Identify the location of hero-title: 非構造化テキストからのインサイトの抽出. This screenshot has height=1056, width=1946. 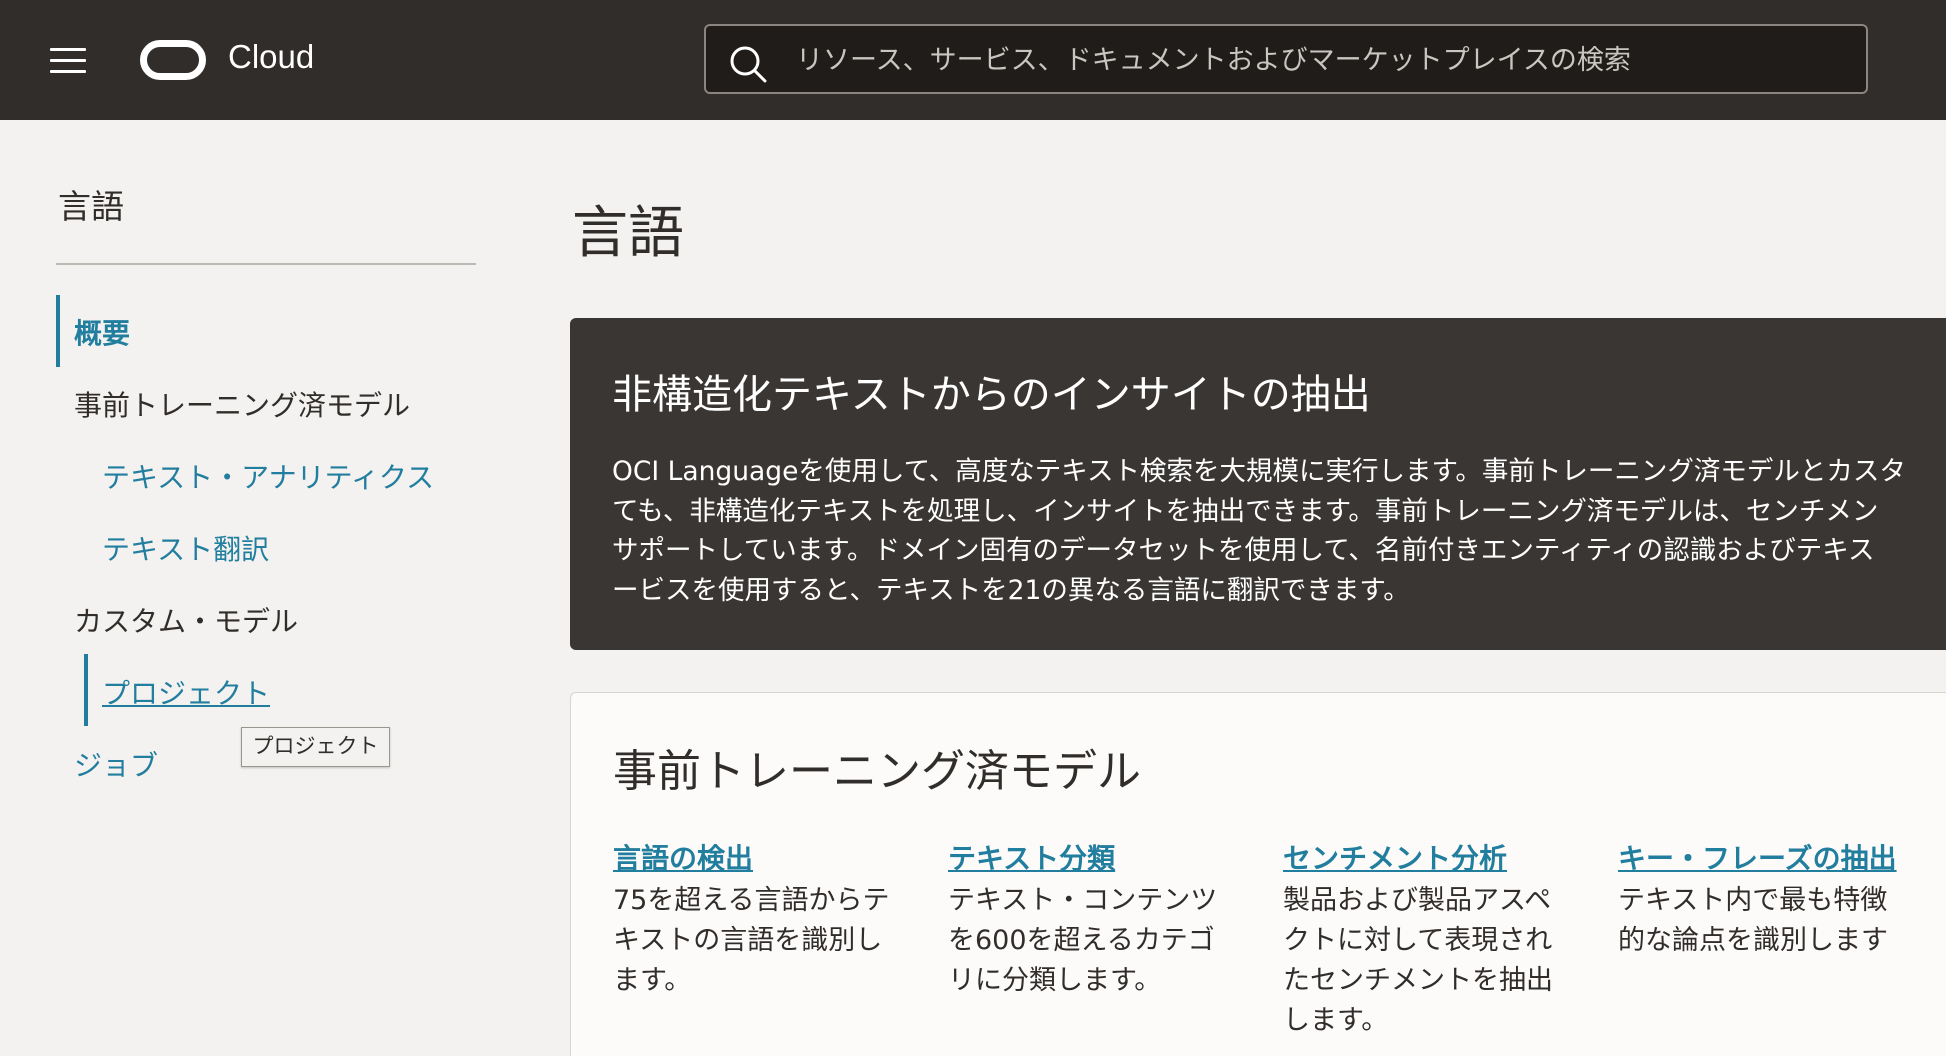
(991, 395).